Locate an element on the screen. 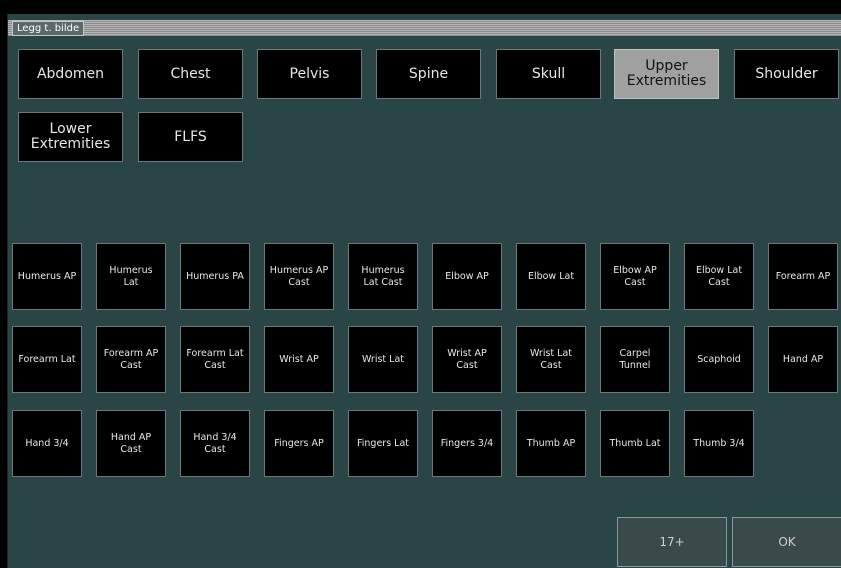  category-button: Chest is located at coordinates (190, 74).